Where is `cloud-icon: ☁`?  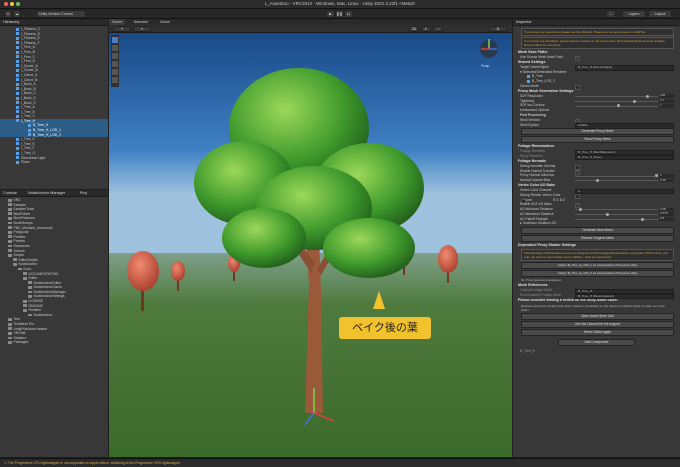 cloud-icon: ☁ is located at coordinates (17, 14).